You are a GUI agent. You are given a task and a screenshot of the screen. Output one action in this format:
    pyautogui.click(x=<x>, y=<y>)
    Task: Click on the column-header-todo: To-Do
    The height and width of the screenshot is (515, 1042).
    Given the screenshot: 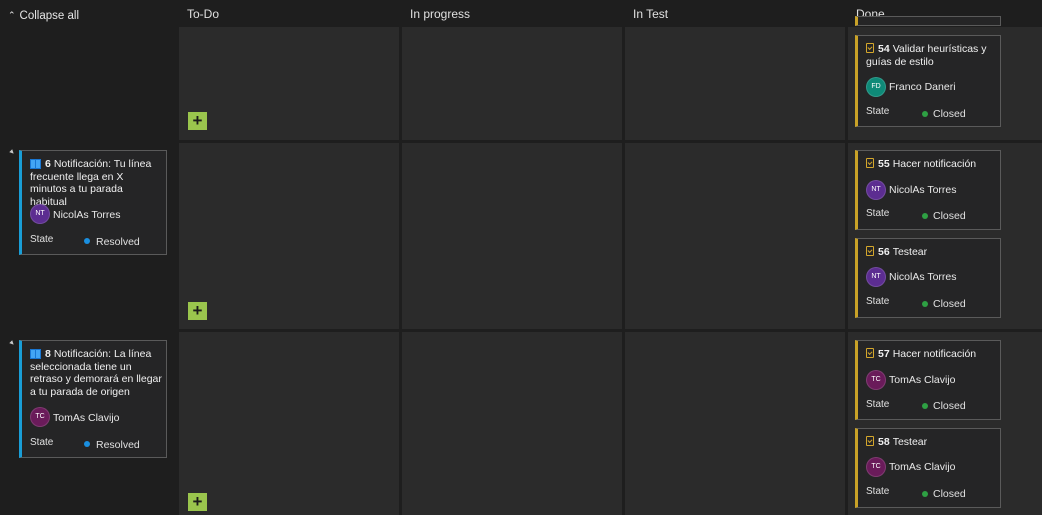 What is the action you would take?
    pyautogui.click(x=203, y=14)
    